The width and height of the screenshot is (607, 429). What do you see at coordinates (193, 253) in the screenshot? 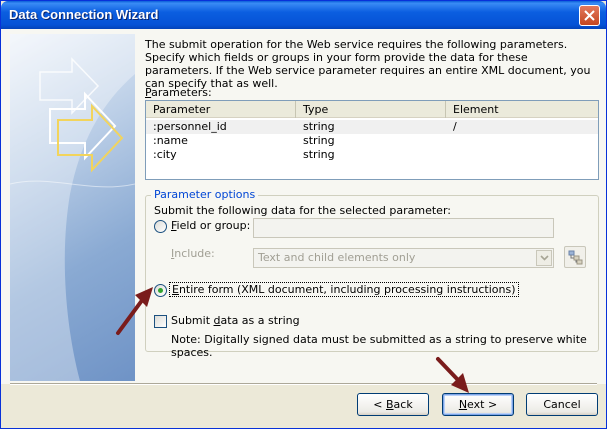
I see `include-label: Include:` at bounding box center [193, 253].